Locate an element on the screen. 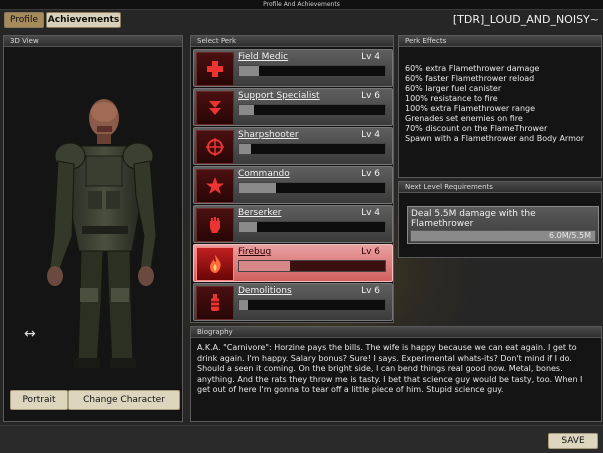  perk-commando: Commando Lv 6 is located at coordinates (293, 185).